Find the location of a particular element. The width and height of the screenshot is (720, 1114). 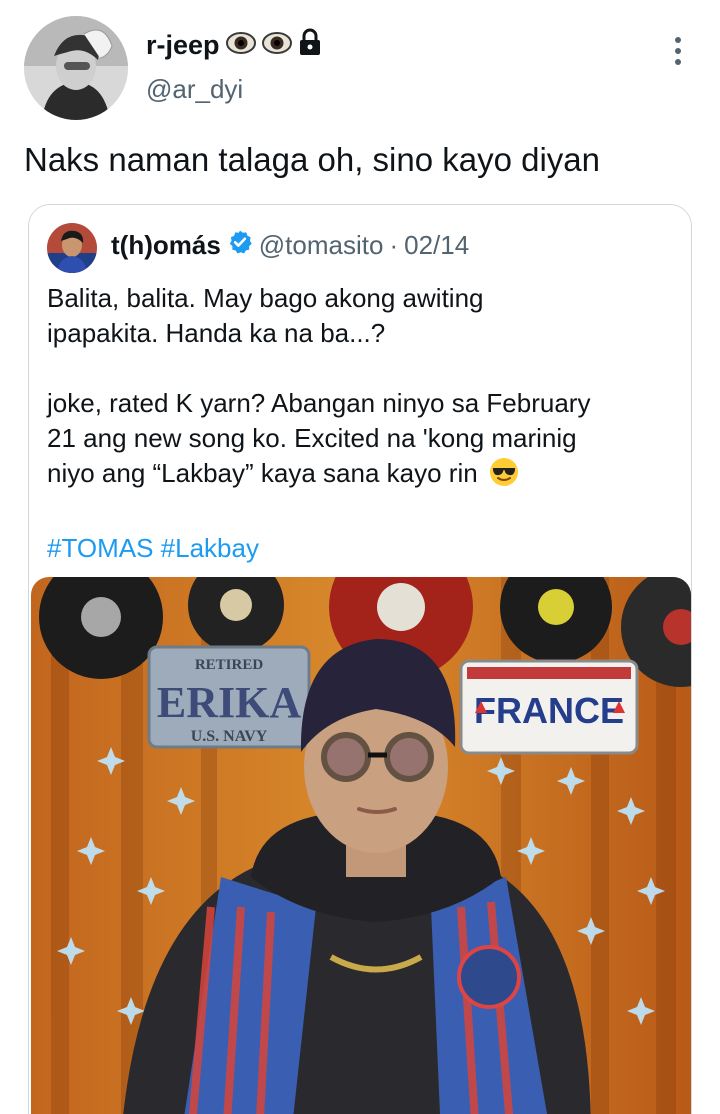

quoted-author-avatar is located at coordinates (72, 248).